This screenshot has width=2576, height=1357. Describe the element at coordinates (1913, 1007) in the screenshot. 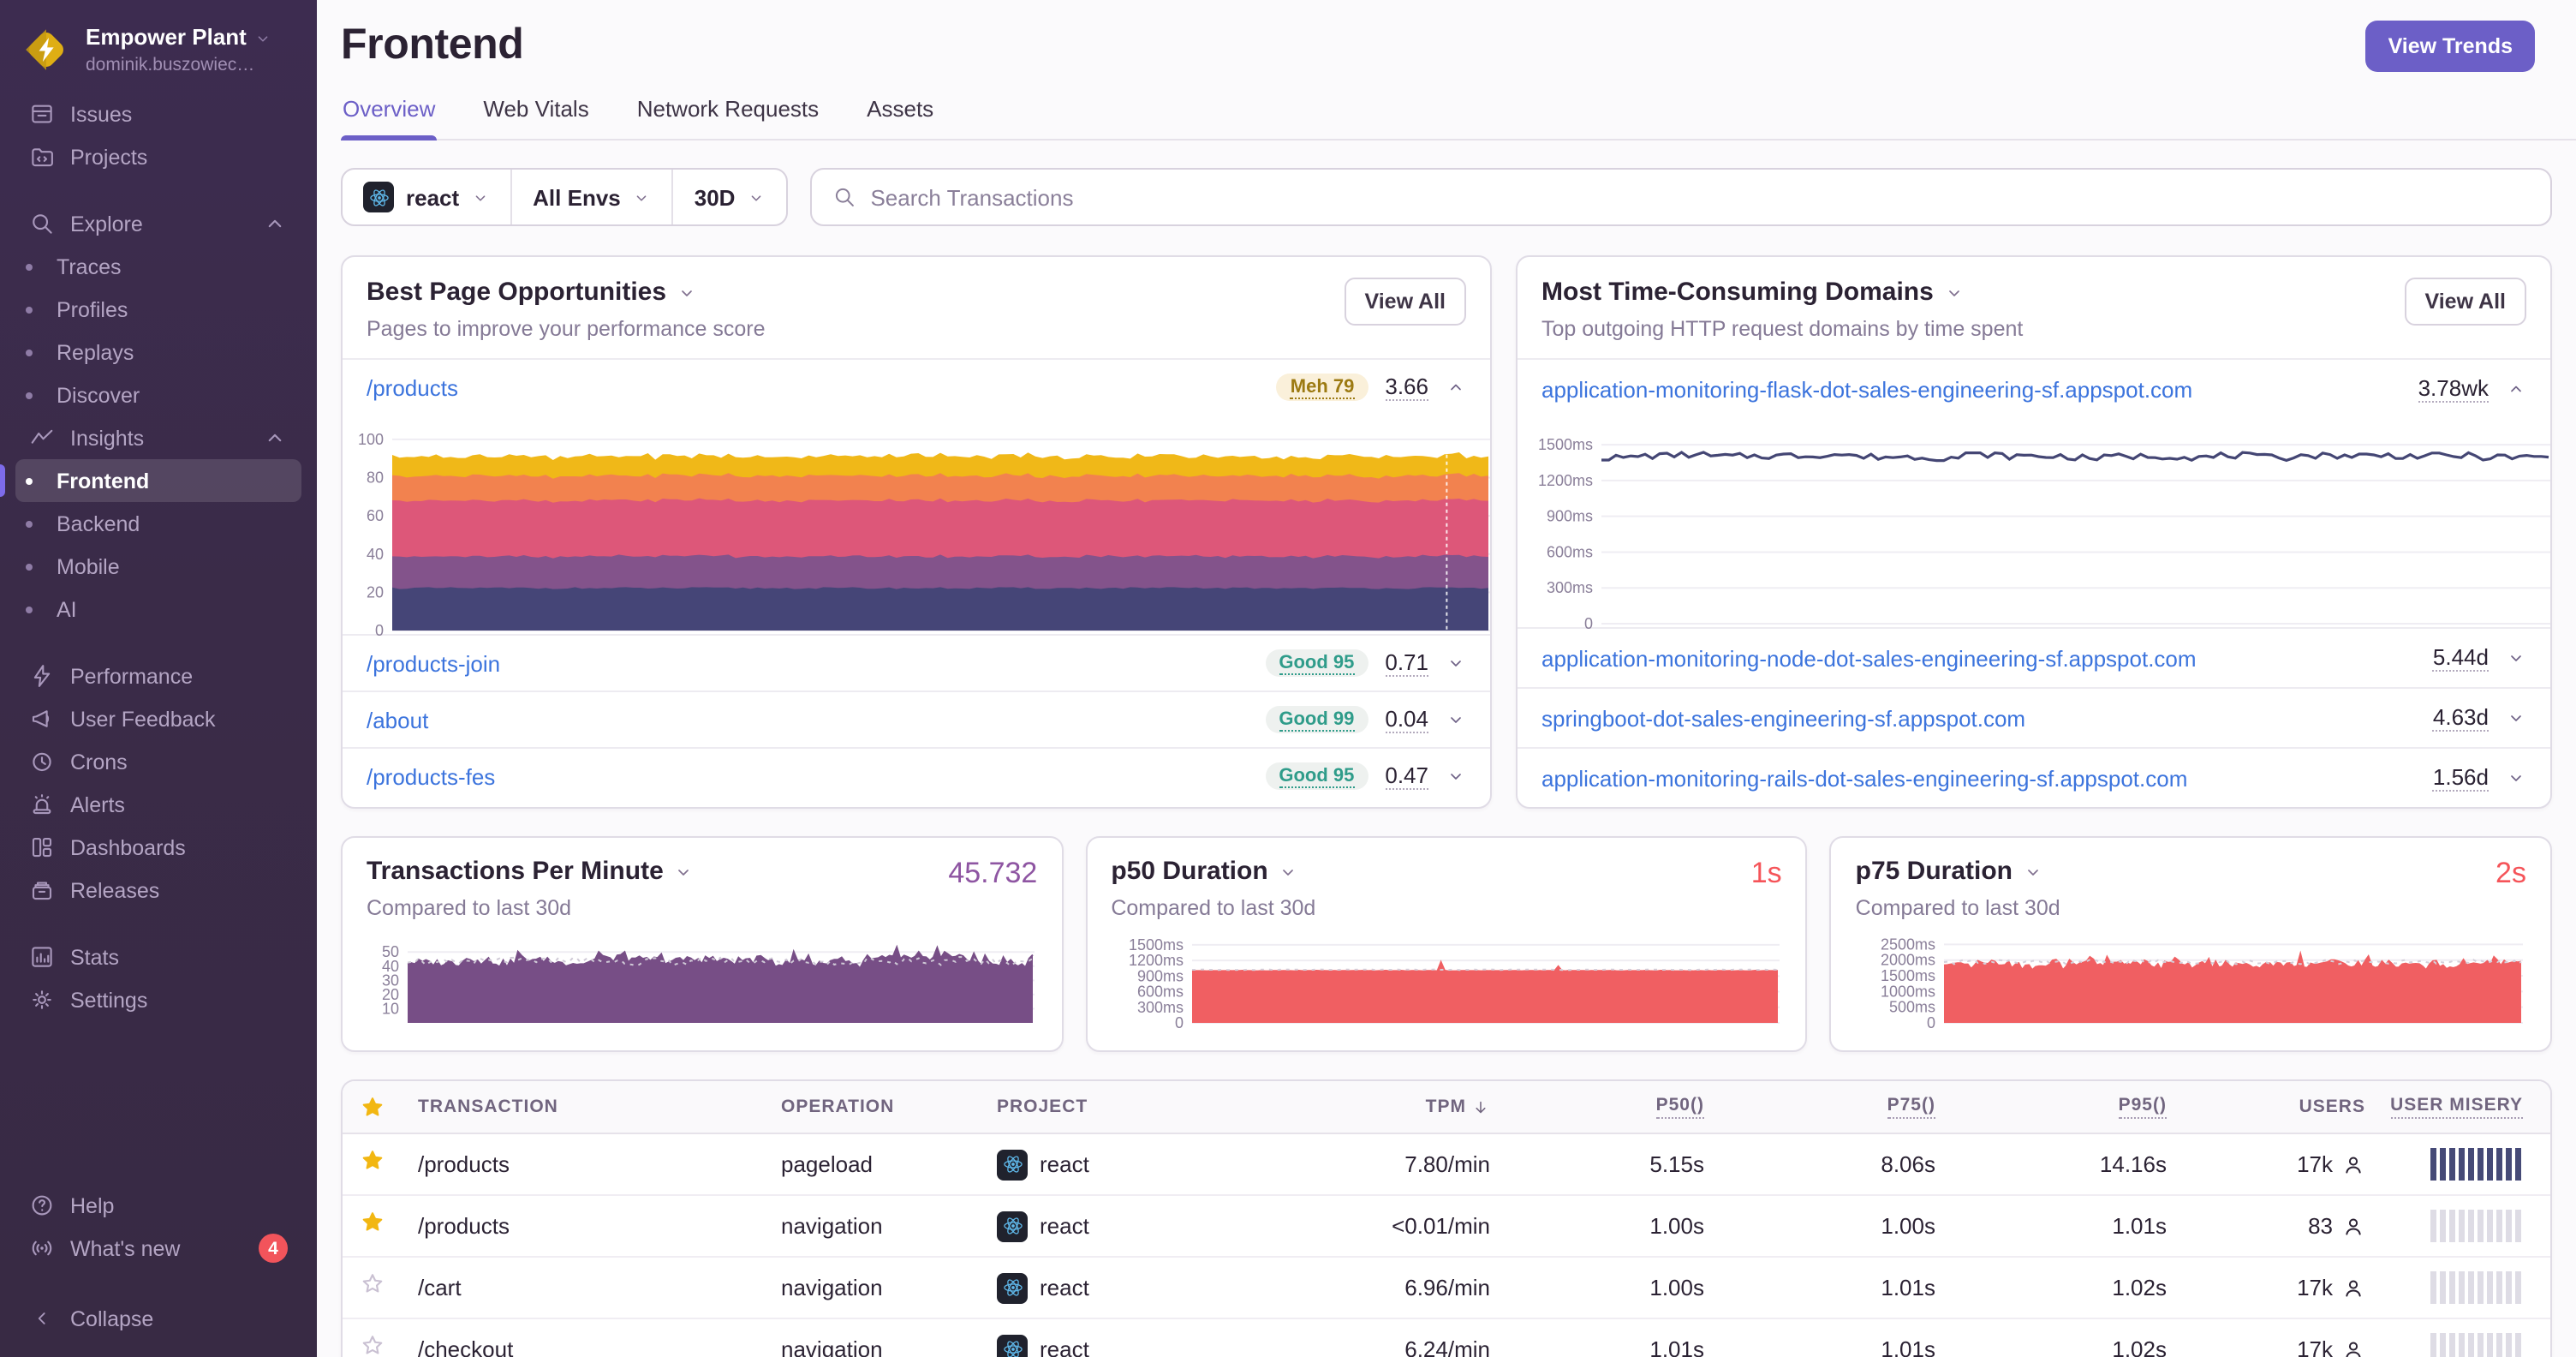

I see `svg-text: 500ms` at that location.